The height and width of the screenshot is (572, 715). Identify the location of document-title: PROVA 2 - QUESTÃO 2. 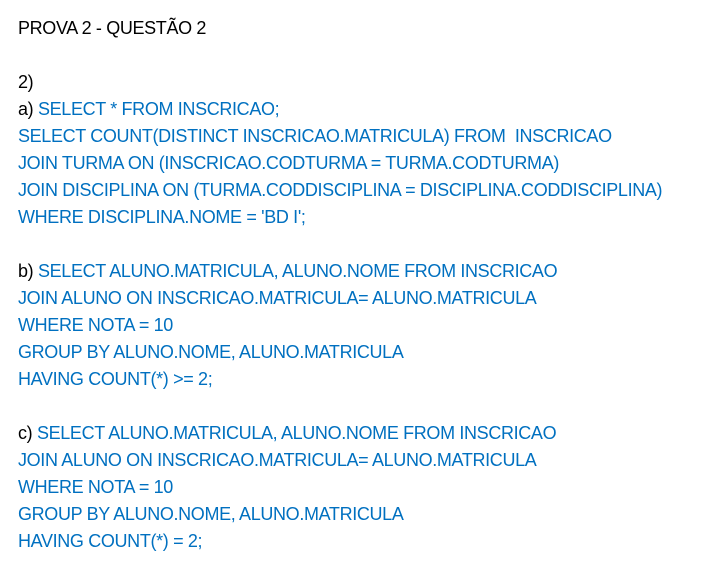
(112, 28).